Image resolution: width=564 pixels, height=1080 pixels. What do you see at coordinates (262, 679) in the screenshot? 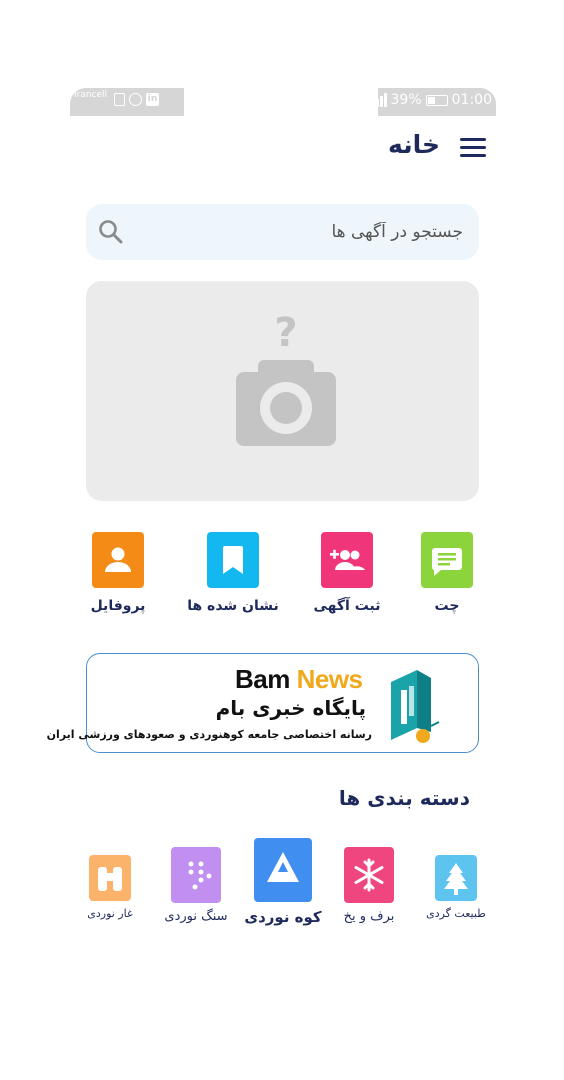
I see `ad-brand-part1: Bam` at bounding box center [262, 679].